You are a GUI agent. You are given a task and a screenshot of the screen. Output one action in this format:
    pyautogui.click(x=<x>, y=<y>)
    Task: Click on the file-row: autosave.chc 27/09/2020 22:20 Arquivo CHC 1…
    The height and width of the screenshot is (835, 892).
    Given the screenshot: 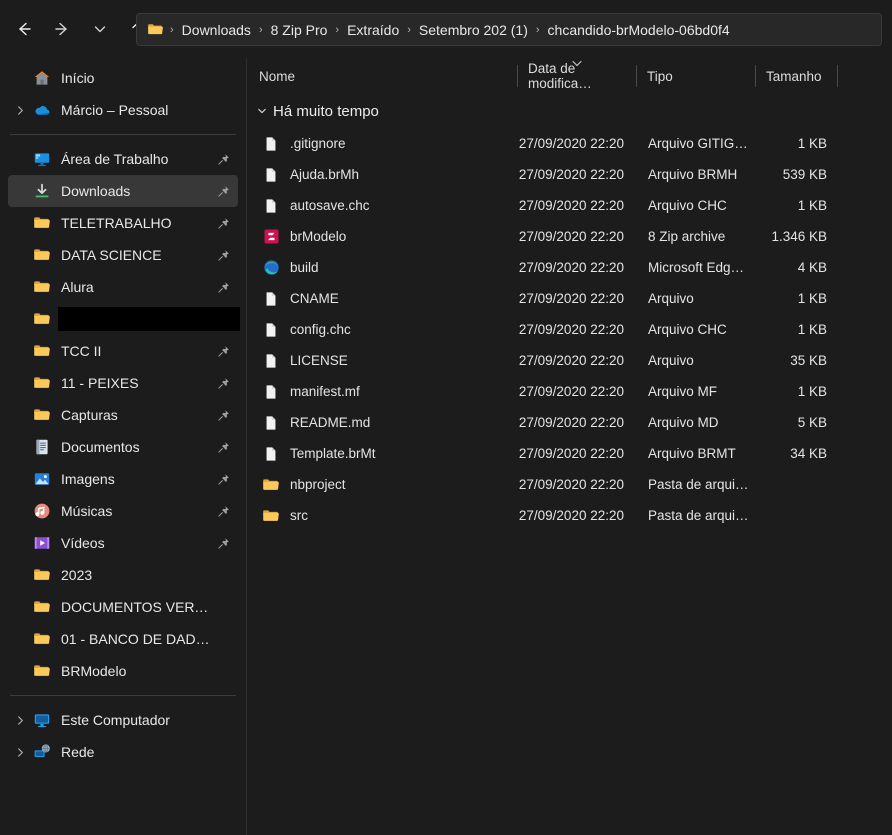 What is the action you would take?
    pyautogui.click(x=570, y=205)
    